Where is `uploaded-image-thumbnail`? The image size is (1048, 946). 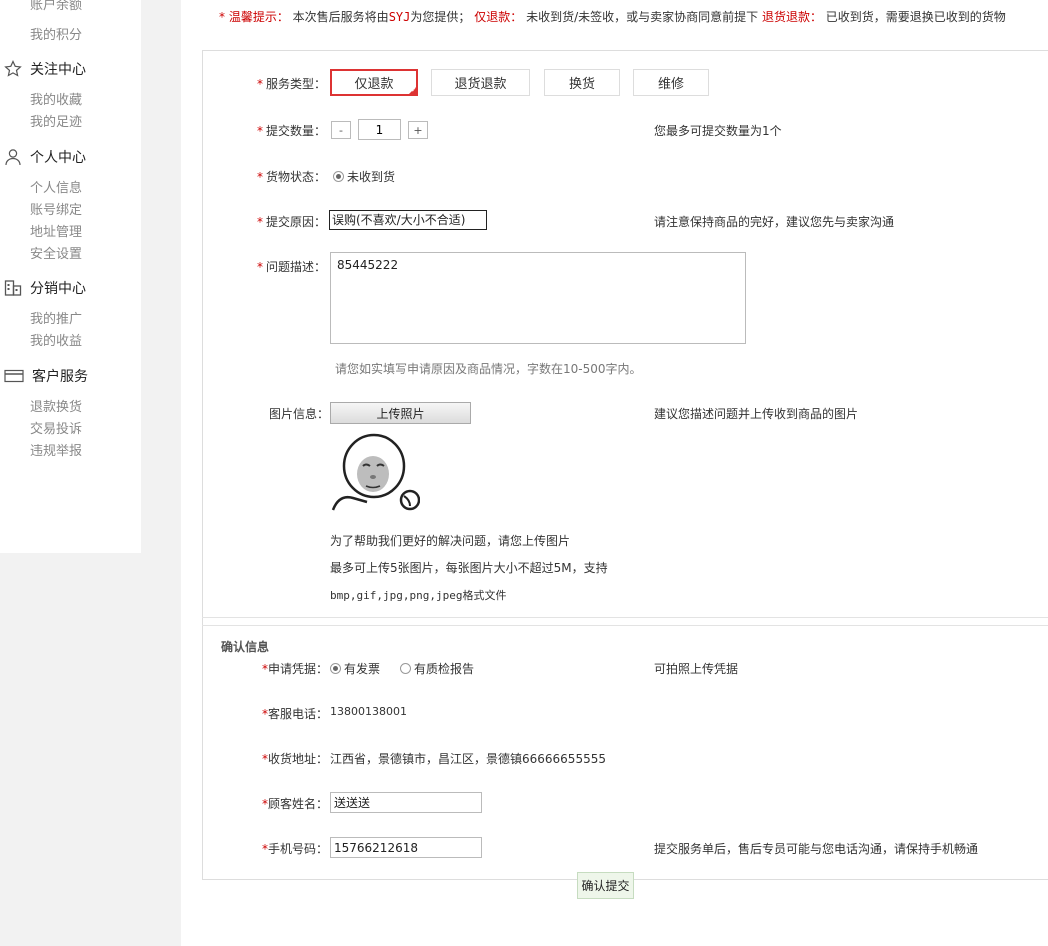
uploaded-image-thumbnail is located at coordinates (375, 471).